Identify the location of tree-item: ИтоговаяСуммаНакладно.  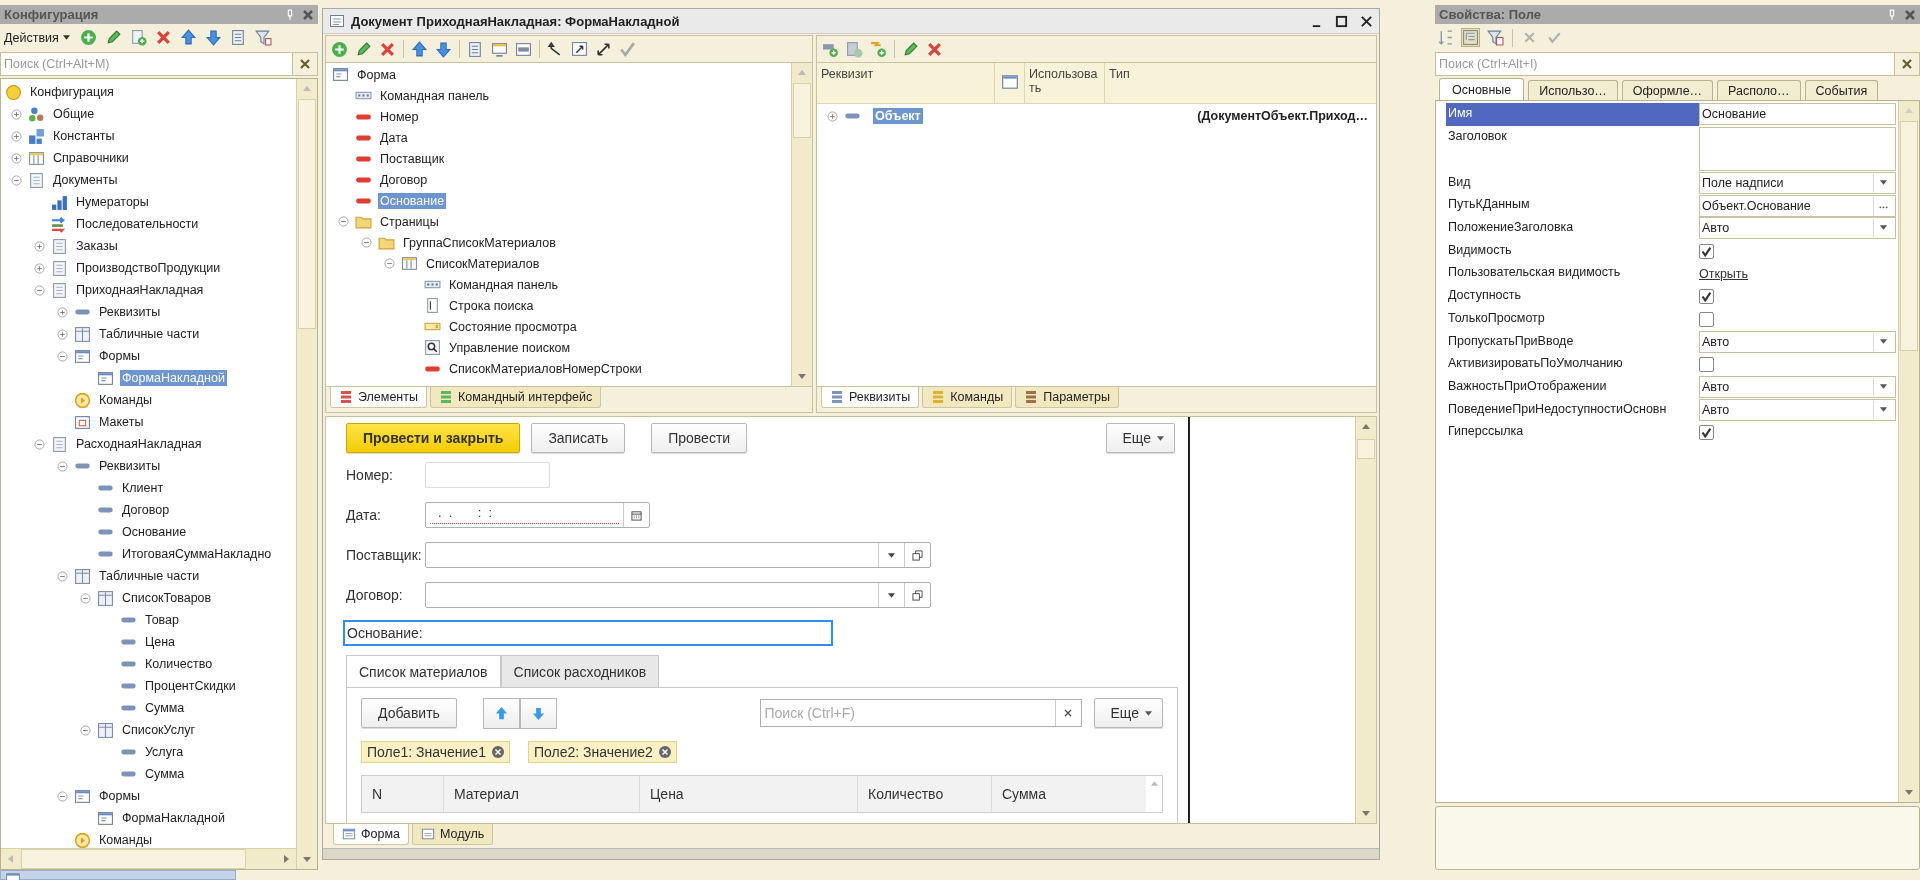
(197, 554).